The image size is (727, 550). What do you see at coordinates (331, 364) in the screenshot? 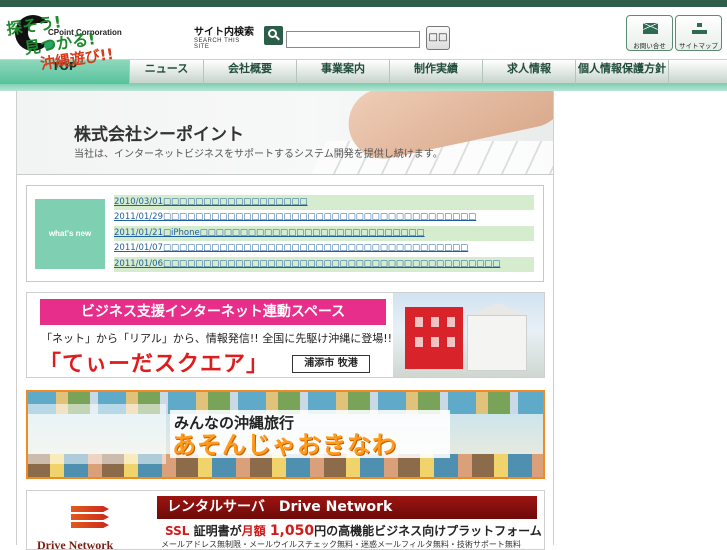
I see `banner1-place: 浦添市 牧港` at bounding box center [331, 364].